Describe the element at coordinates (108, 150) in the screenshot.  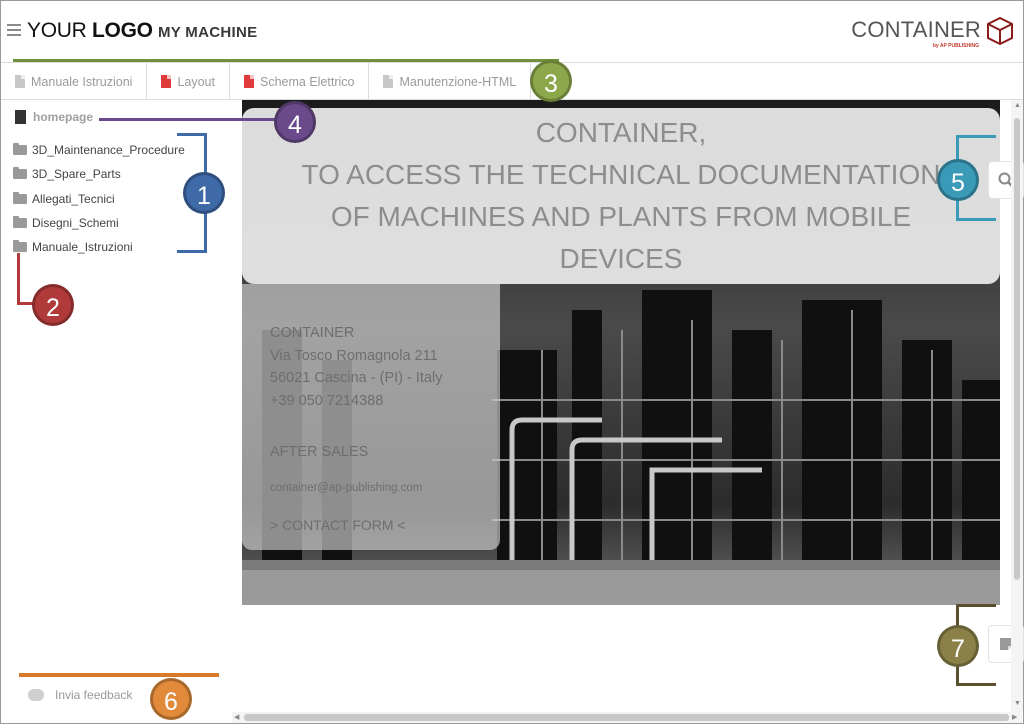
I see `folder-label: 3D_Maintenance_Procedure` at that location.